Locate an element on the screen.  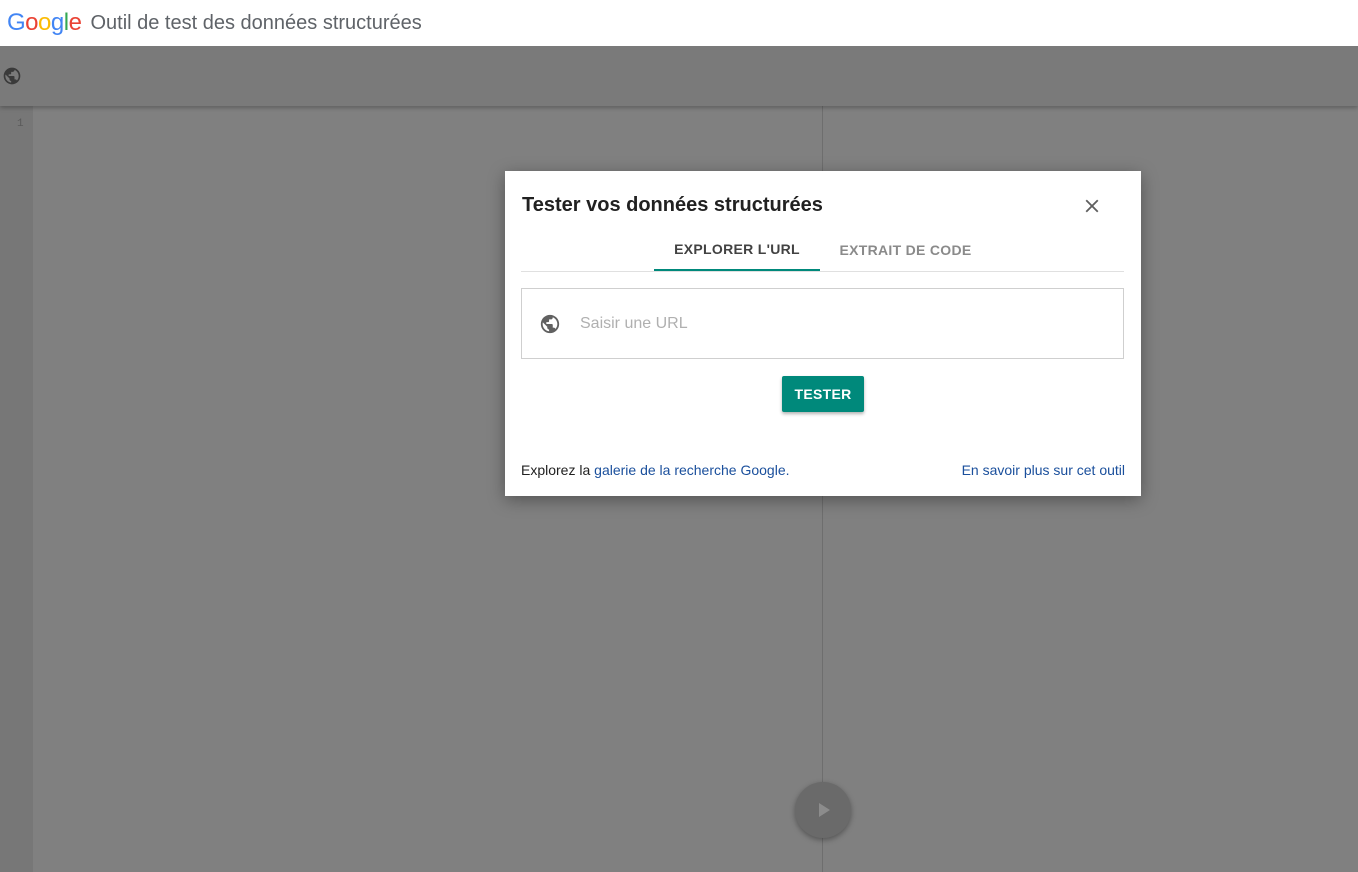
url-input is located at coordinates (840, 323).